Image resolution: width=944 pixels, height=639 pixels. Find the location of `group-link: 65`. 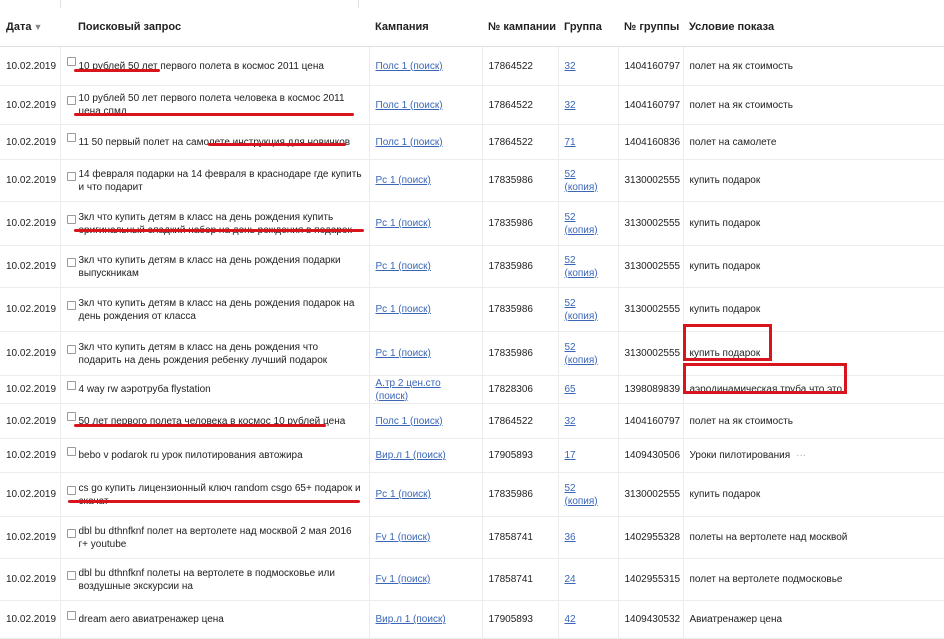

group-link: 65 is located at coordinates (570, 389).